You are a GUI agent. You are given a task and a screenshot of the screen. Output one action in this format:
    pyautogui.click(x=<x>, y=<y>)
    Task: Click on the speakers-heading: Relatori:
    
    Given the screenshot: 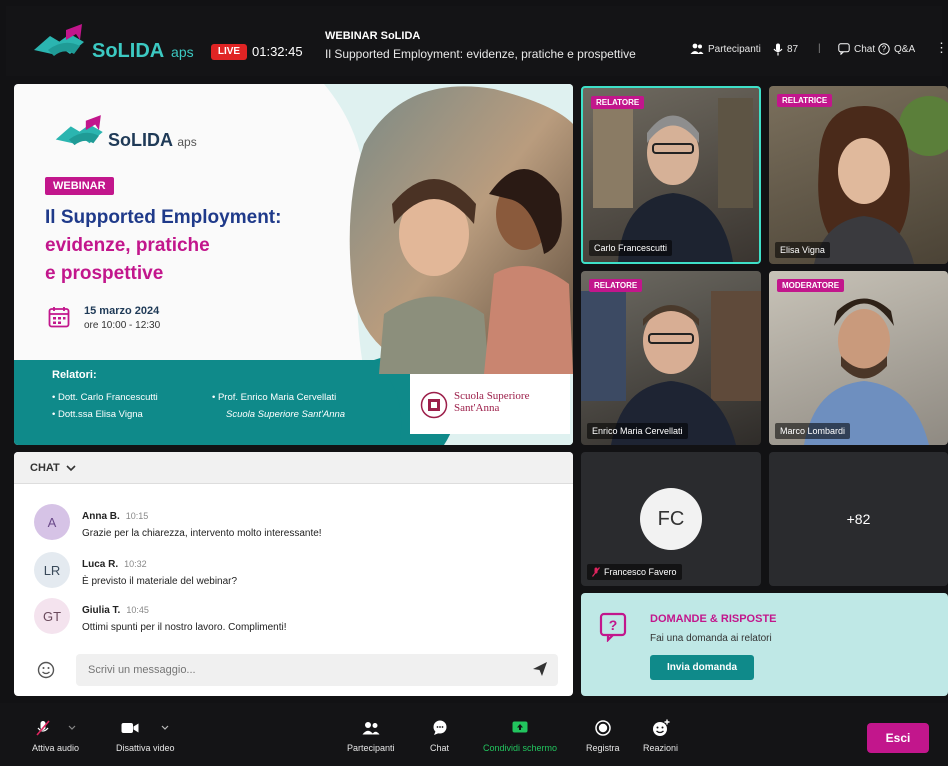 What is the action you would take?
    pyautogui.click(x=74, y=375)
    